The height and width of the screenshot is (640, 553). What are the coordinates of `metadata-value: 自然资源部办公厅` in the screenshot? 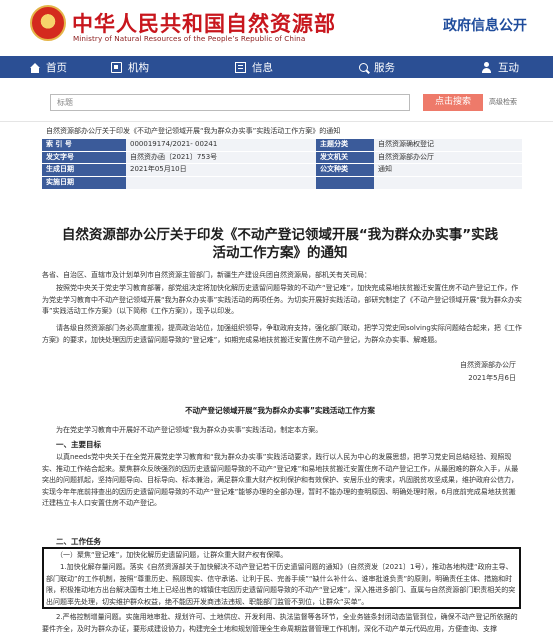 It's located at (448, 157).